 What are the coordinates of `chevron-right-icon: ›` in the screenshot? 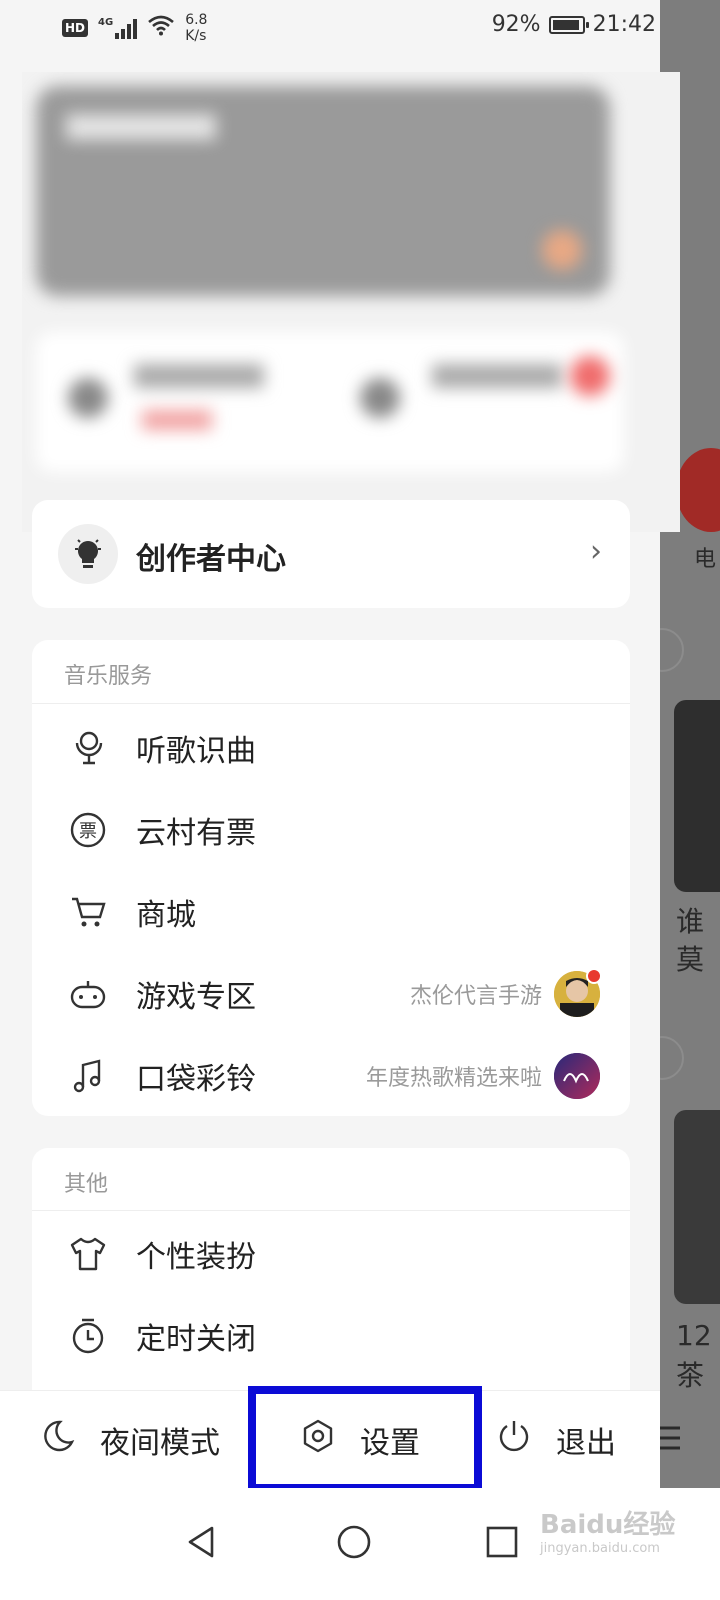 It's located at (596, 551).